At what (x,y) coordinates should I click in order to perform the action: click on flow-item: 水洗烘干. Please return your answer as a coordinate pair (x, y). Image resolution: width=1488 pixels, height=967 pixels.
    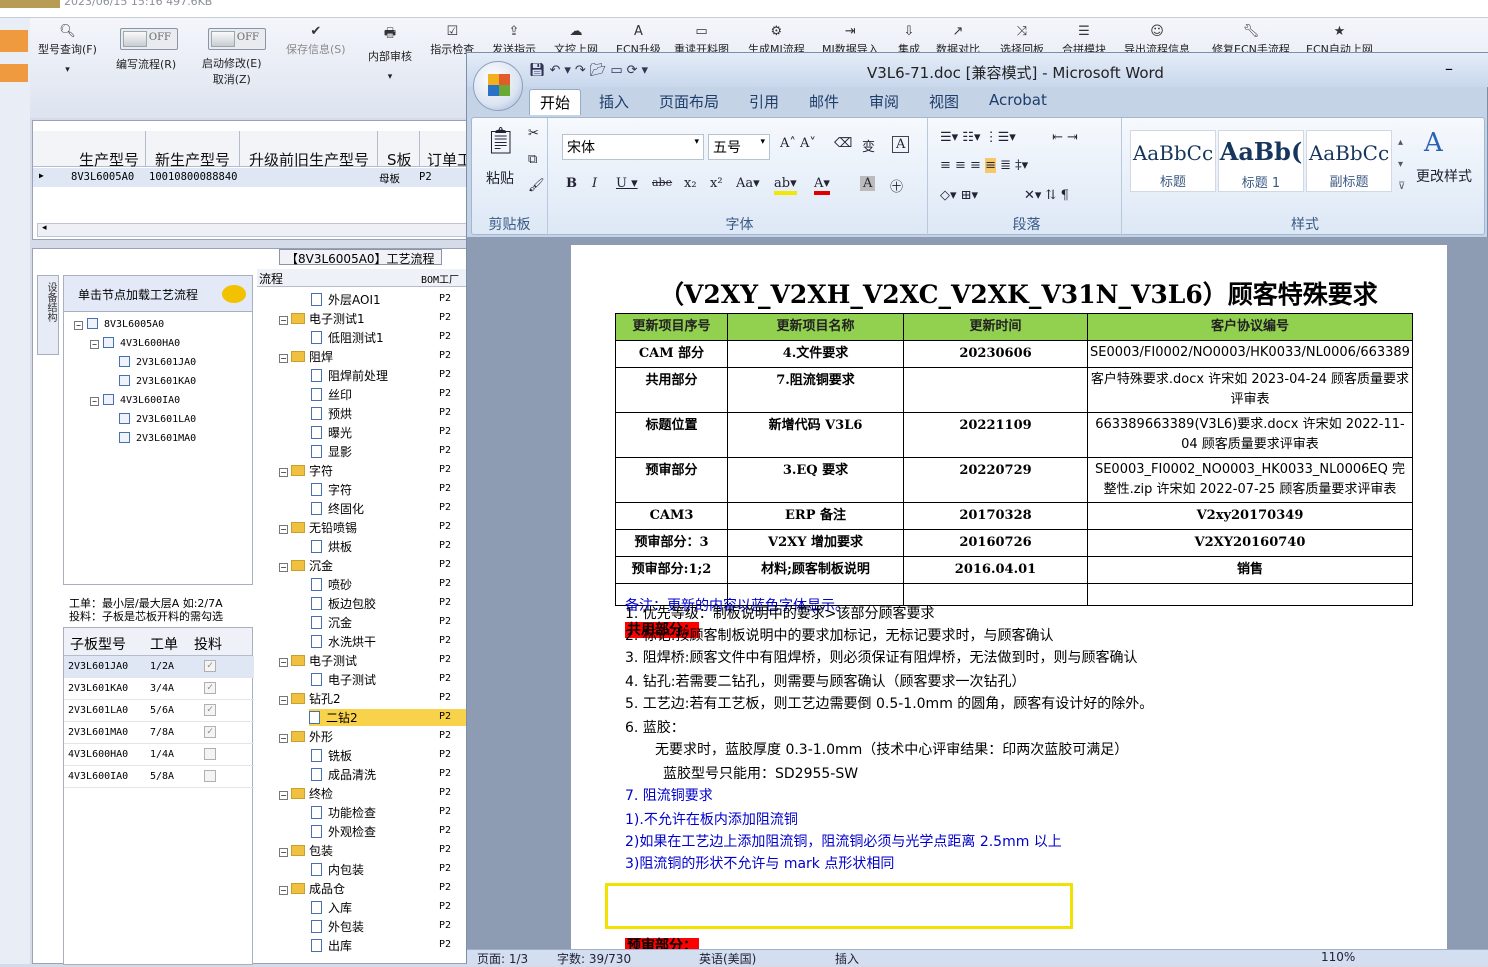
    Looking at the image, I should click on (343, 641).